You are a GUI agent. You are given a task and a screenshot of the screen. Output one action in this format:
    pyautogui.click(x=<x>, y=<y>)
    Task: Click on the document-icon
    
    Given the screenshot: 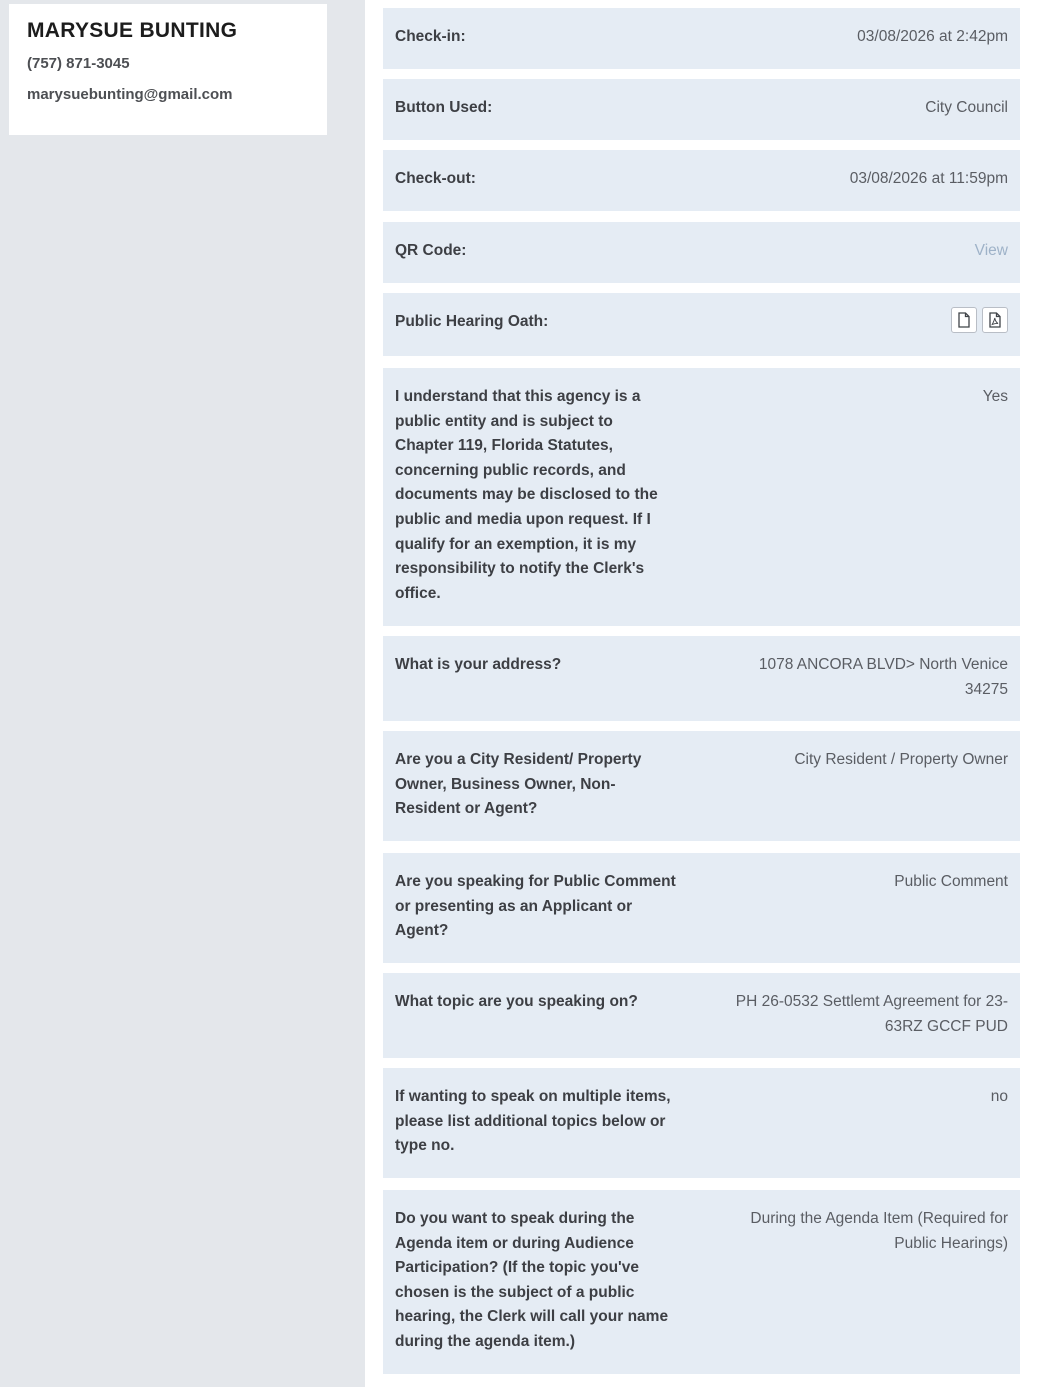 What is the action you would take?
    pyautogui.click(x=964, y=320)
    